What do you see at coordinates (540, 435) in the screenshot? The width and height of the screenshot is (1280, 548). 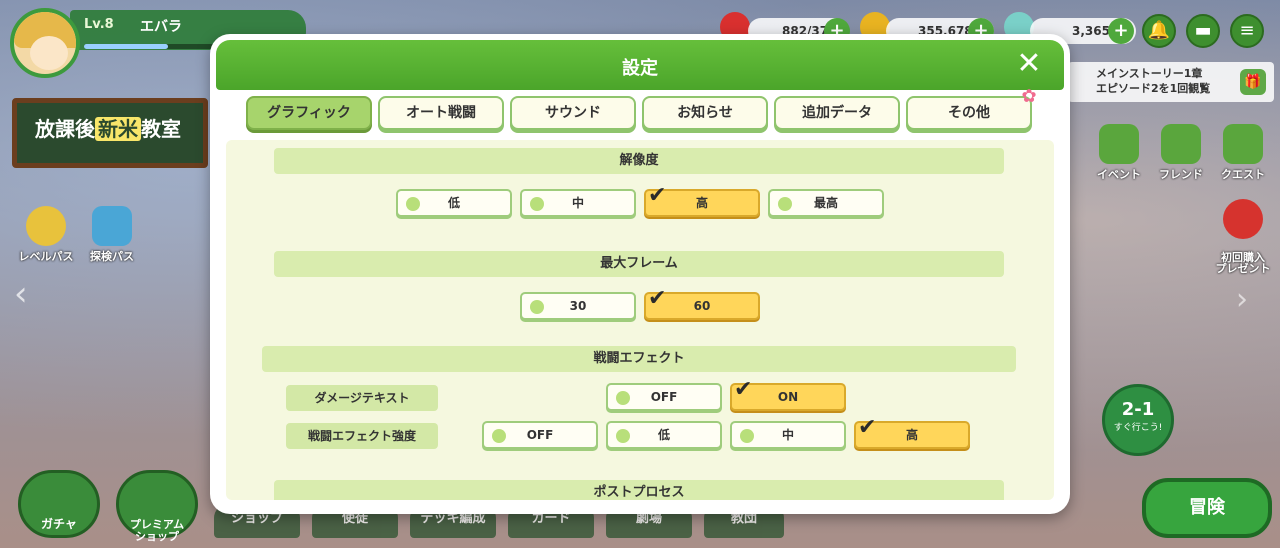 I see `effect-strength-off-option: ✔OFF` at bounding box center [540, 435].